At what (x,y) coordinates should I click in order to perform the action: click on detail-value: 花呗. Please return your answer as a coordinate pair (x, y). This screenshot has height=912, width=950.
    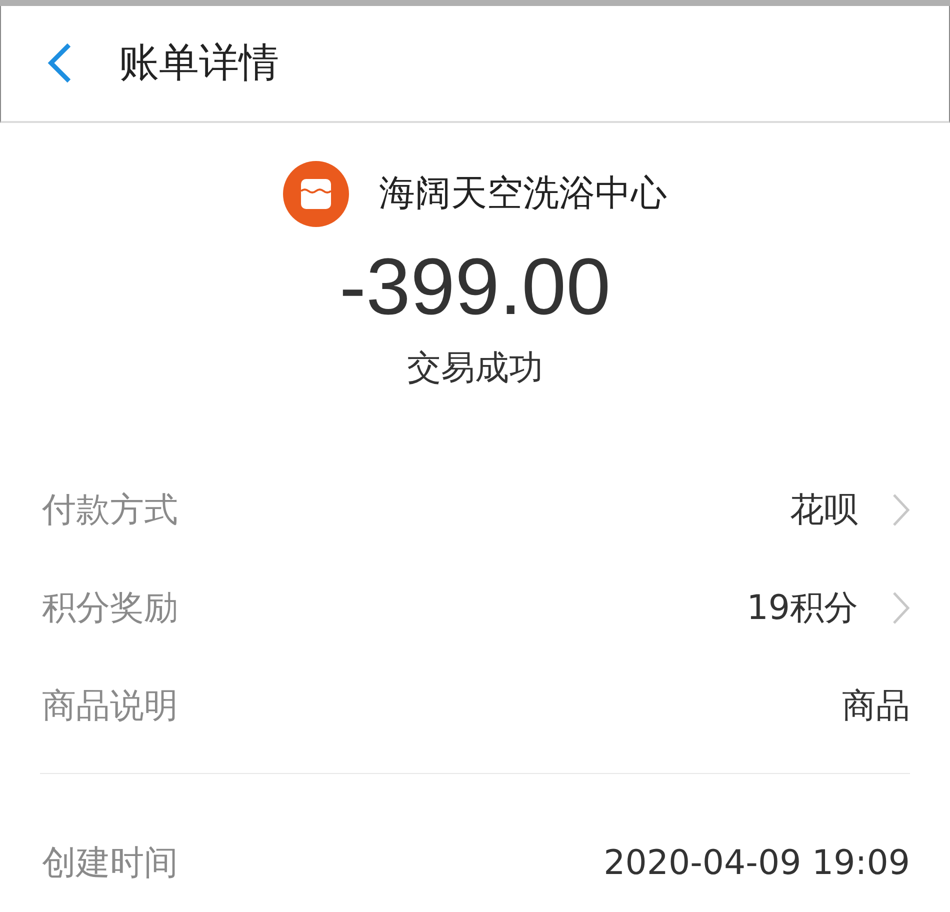
    Looking at the image, I should click on (824, 510).